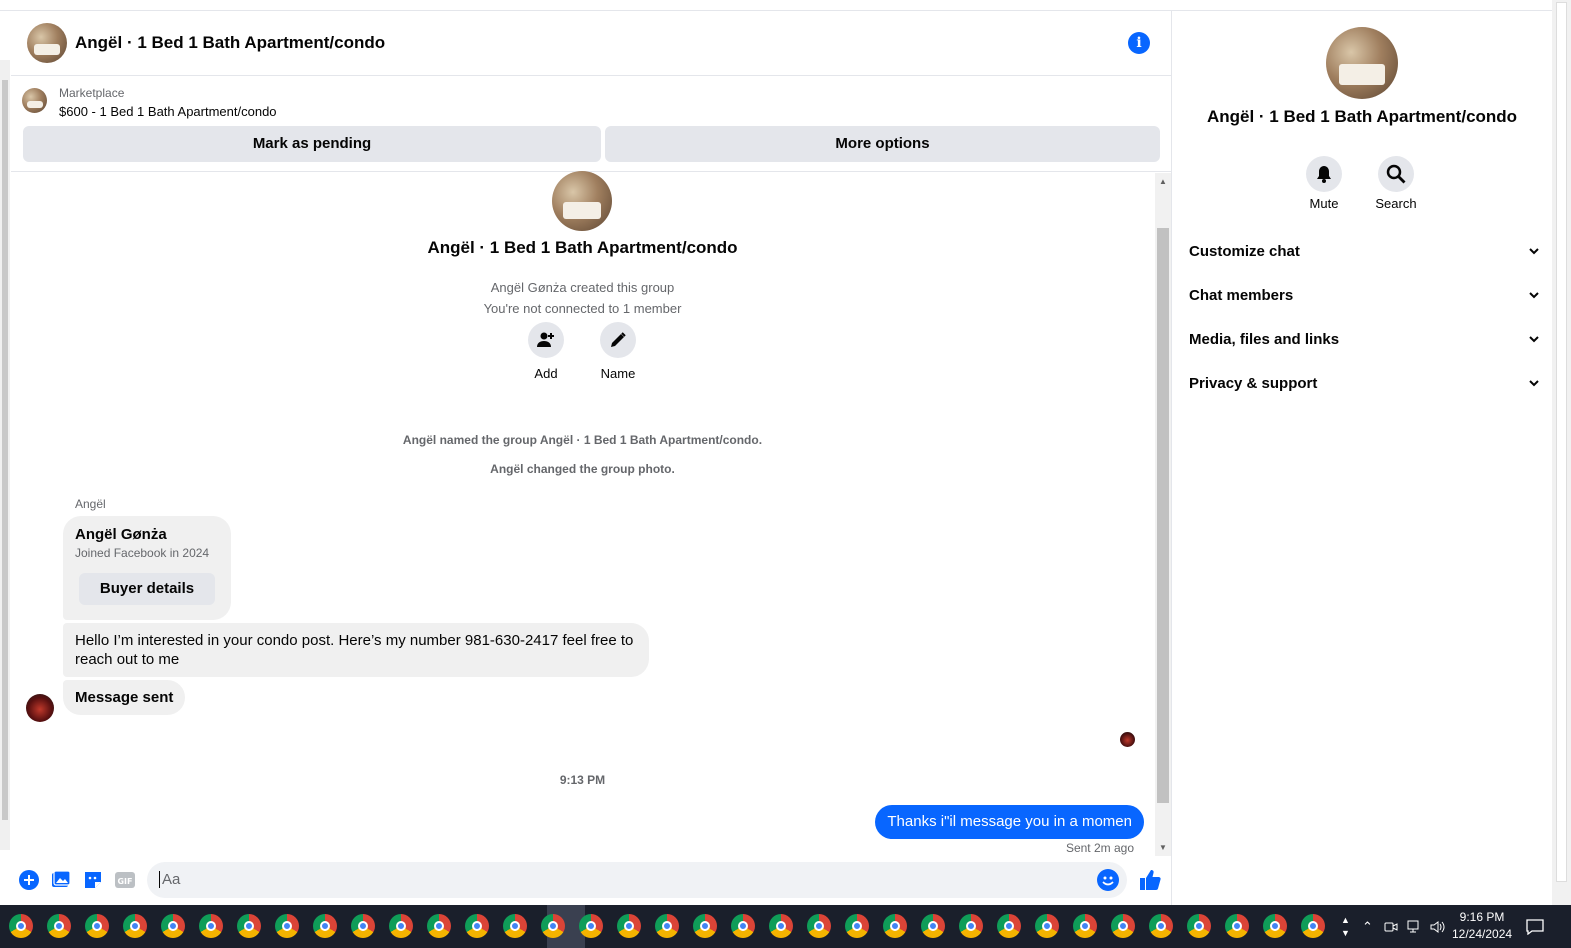  Describe the element at coordinates (93, 880) in the screenshot. I see `sticker-icon` at that location.